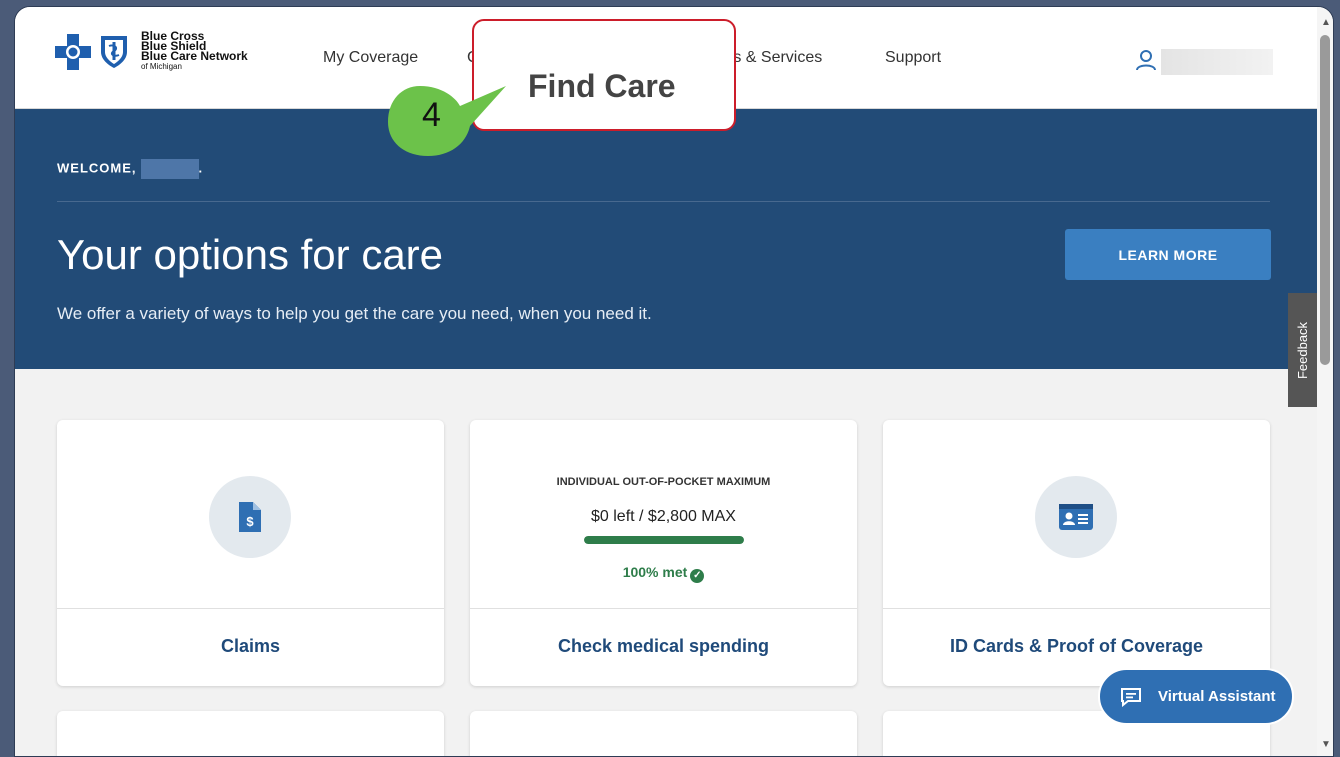 The height and width of the screenshot is (757, 1340). I want to click on user-icon, so click(1146, 60).